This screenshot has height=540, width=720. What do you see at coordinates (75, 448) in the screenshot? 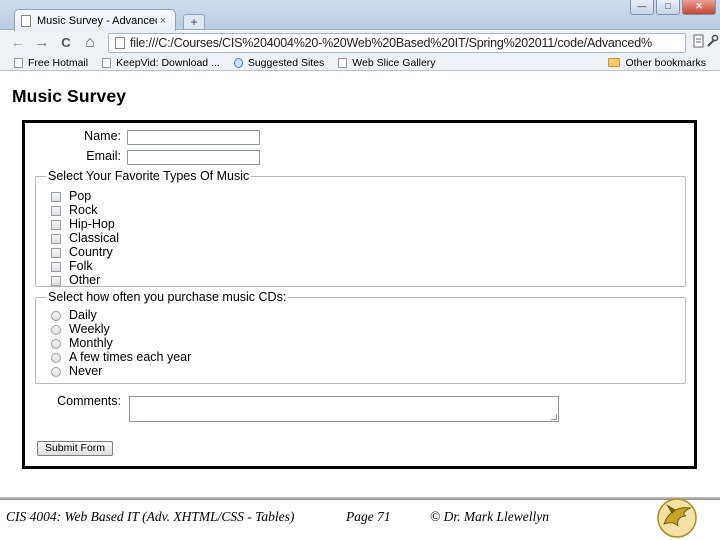
I see `submit-button: Submit Form` at bounding box center [75, 448].